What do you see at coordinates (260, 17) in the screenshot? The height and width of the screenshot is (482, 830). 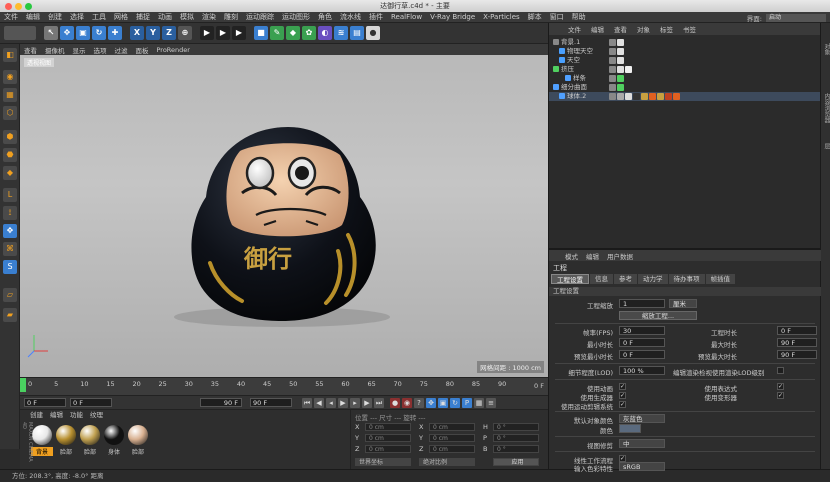 I see `menu-item: 运动跟踪` at bounding box center [260, 17].